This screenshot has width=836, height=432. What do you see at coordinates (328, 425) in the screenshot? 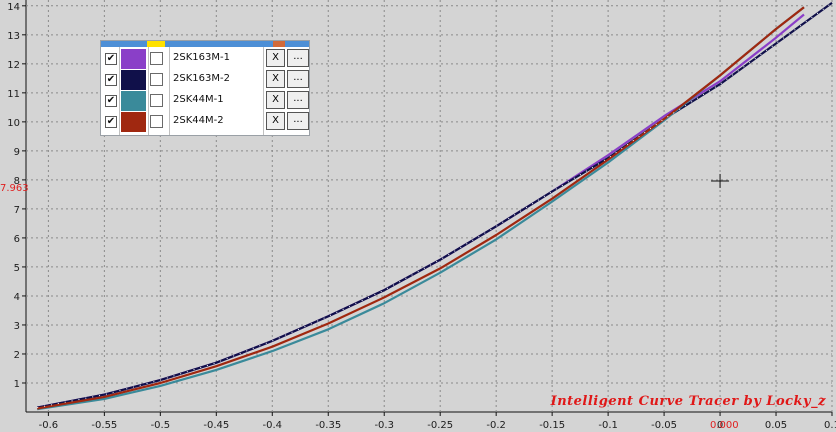
I see `x-tick-label: -0.35` at bounding box center [328, 425].